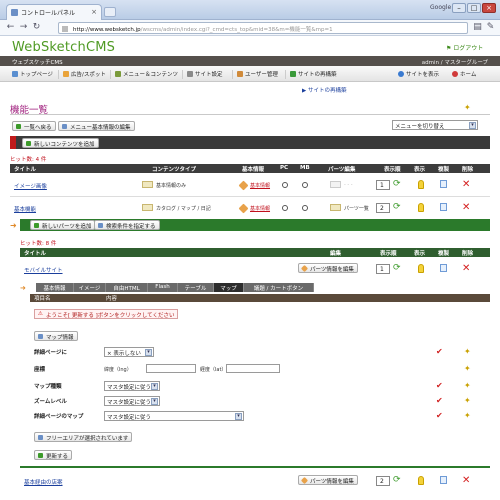 This screenshot has width=500, height=500. I want to click on page-menu-icon: ▤, so click(477, 28).